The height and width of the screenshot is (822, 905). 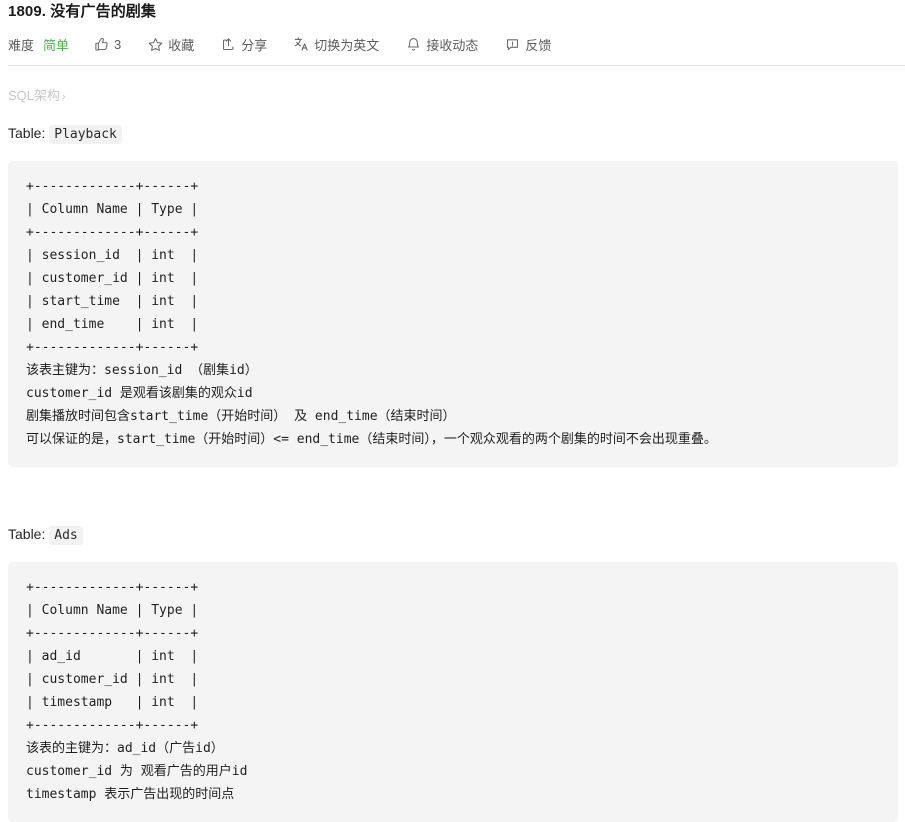 I want to click on translate-icon, so click(x=301, y=44).